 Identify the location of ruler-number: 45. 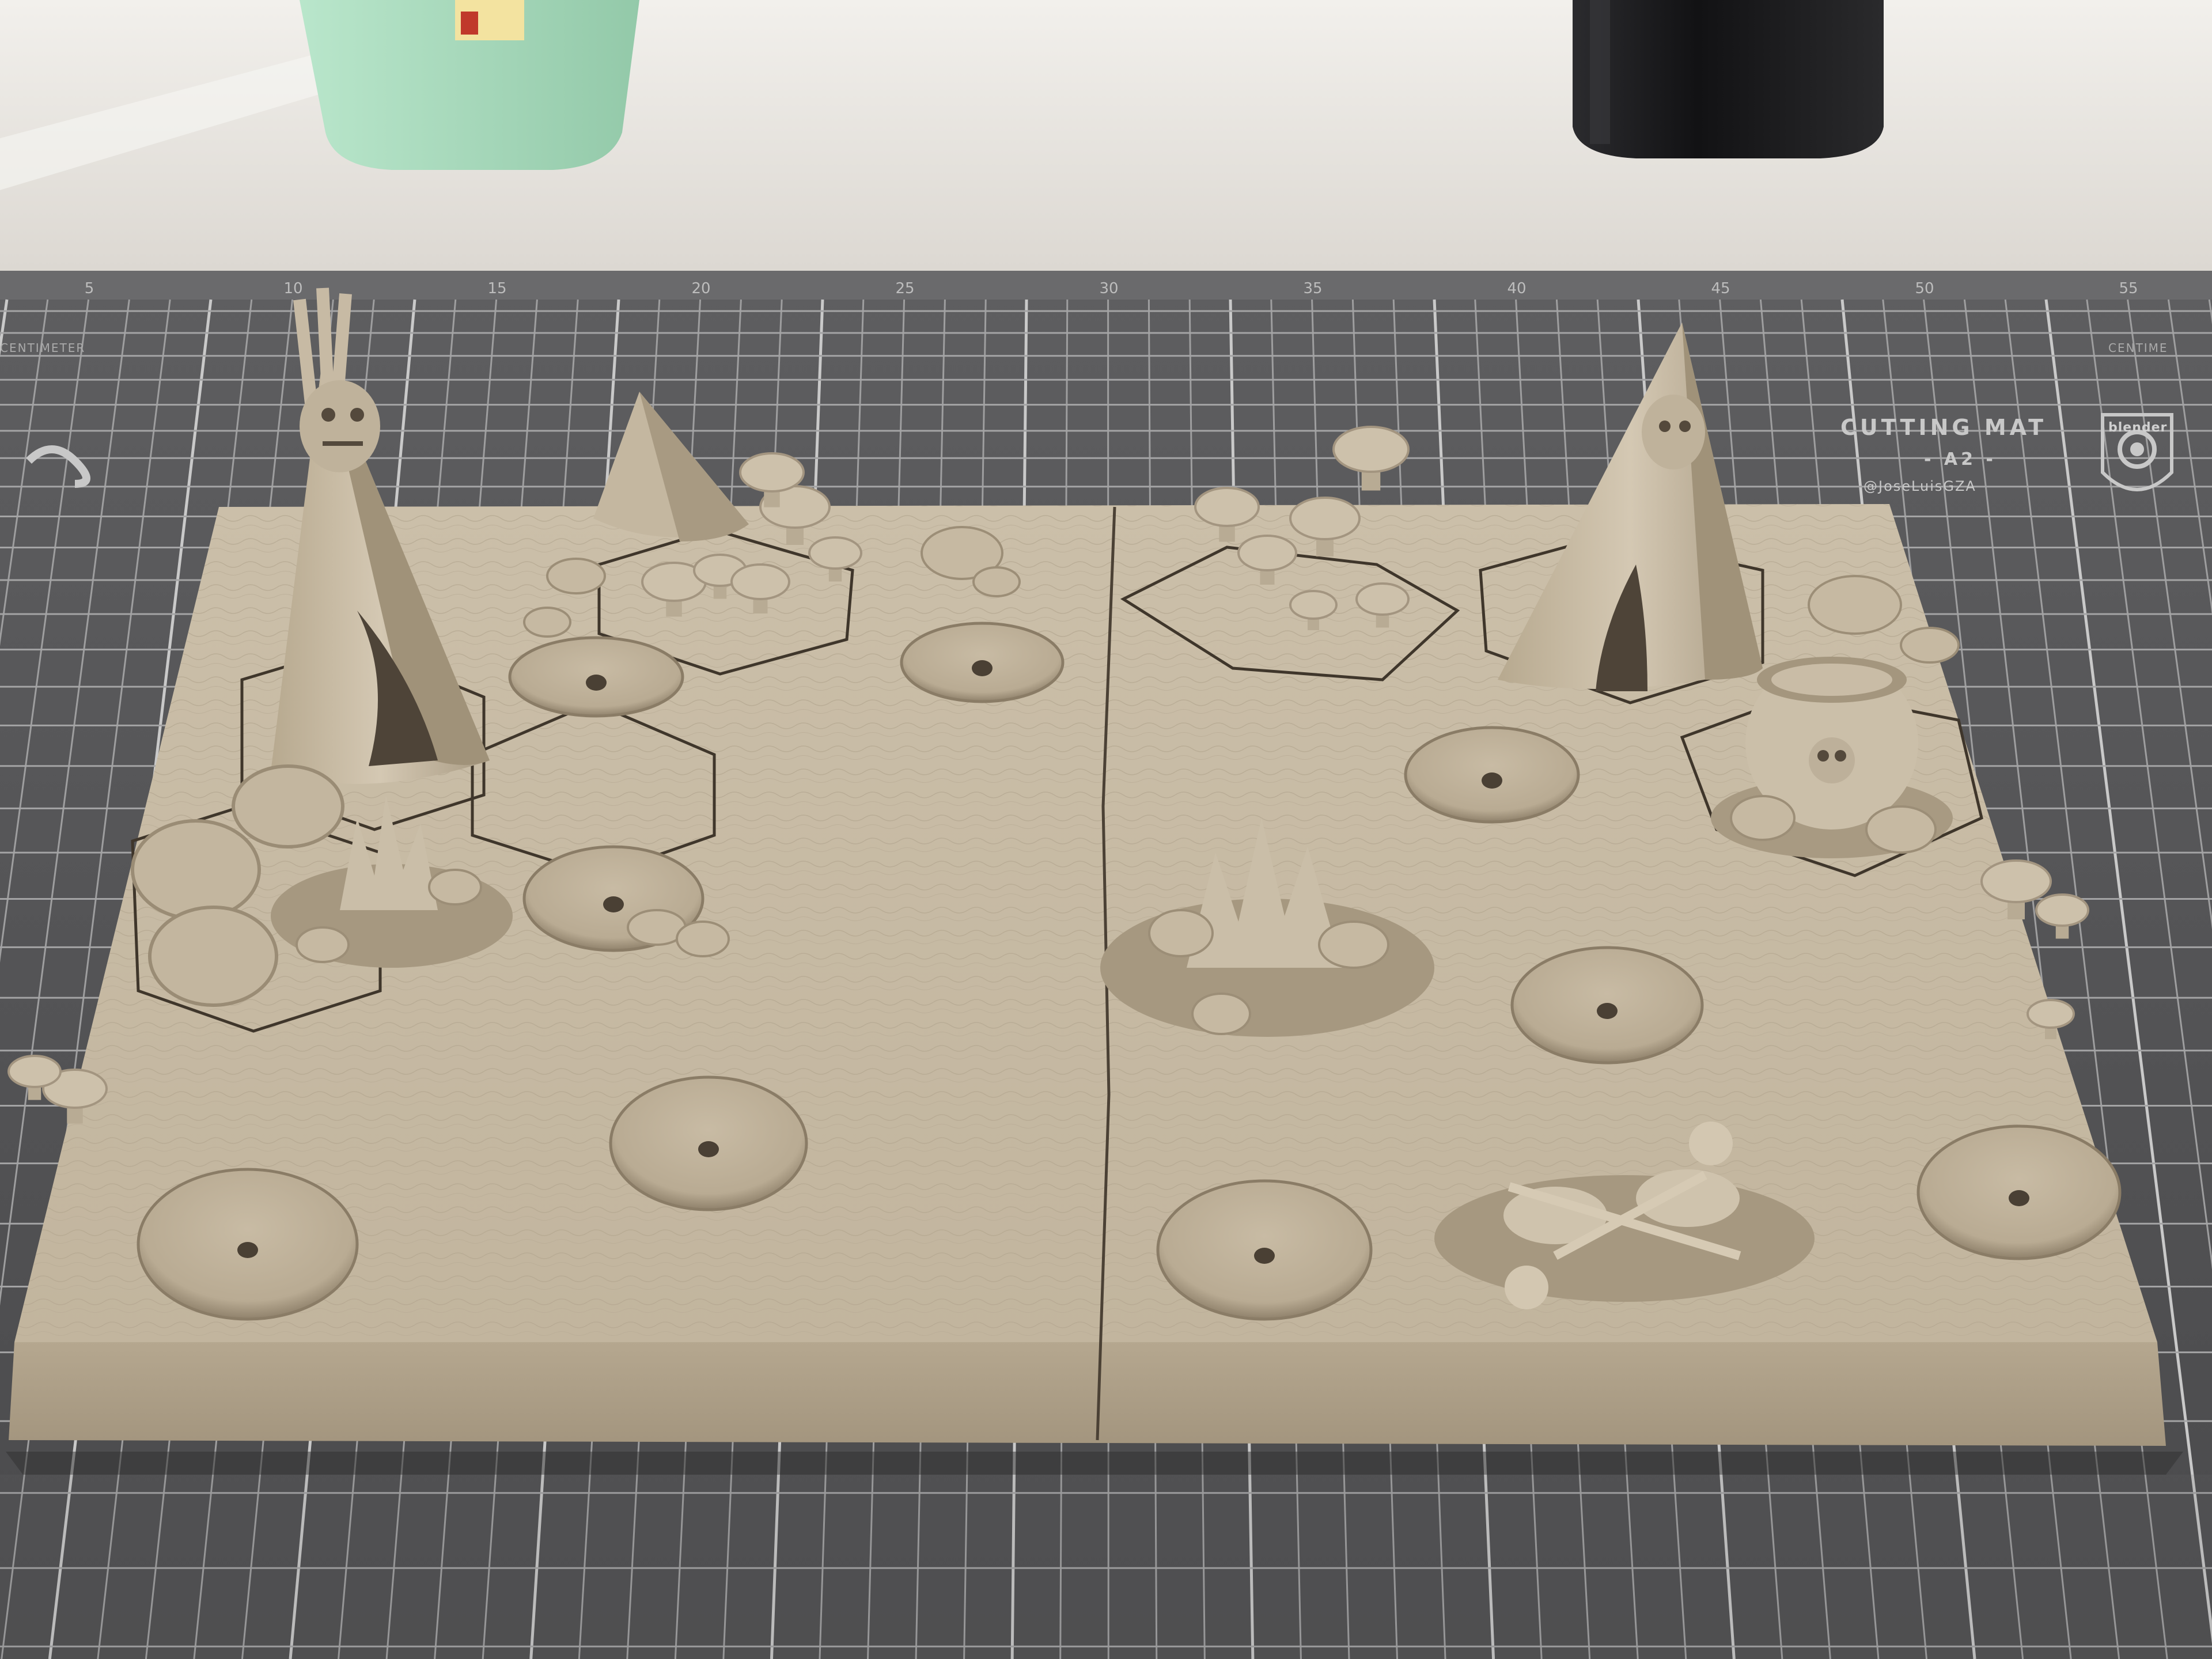
(1720, 288).